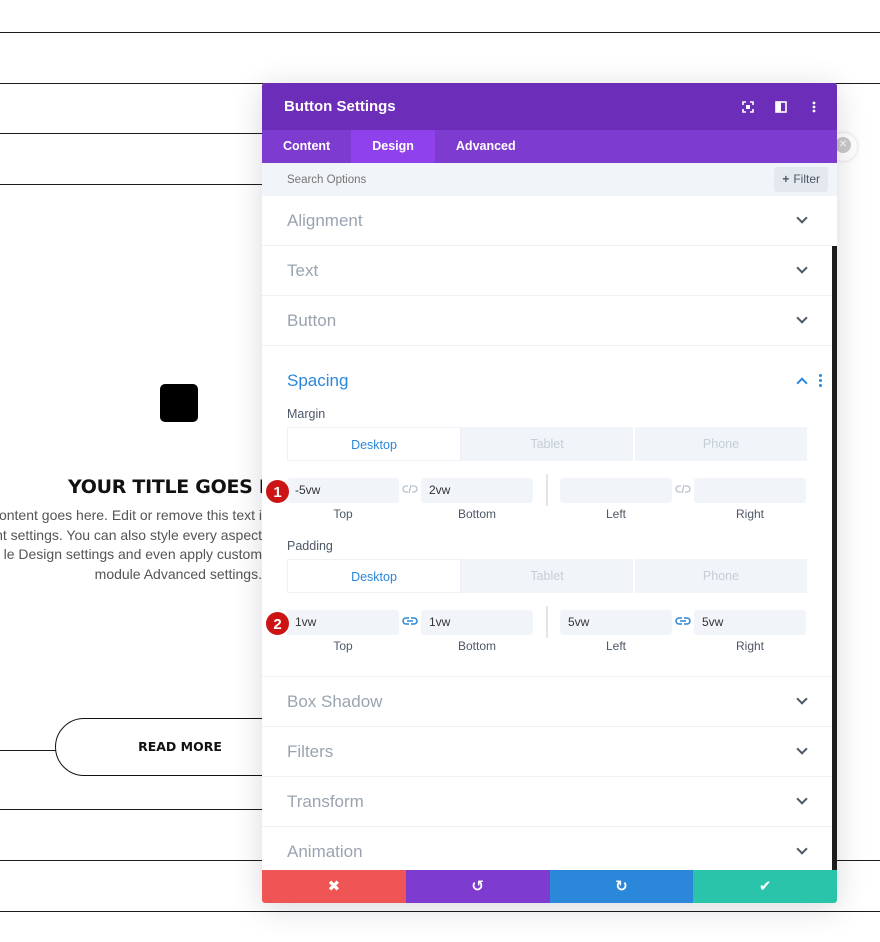  What do you see at coordinates (781, 107) in the screenshot?
I see `split-view-icon` at bounding box center [781, 107].